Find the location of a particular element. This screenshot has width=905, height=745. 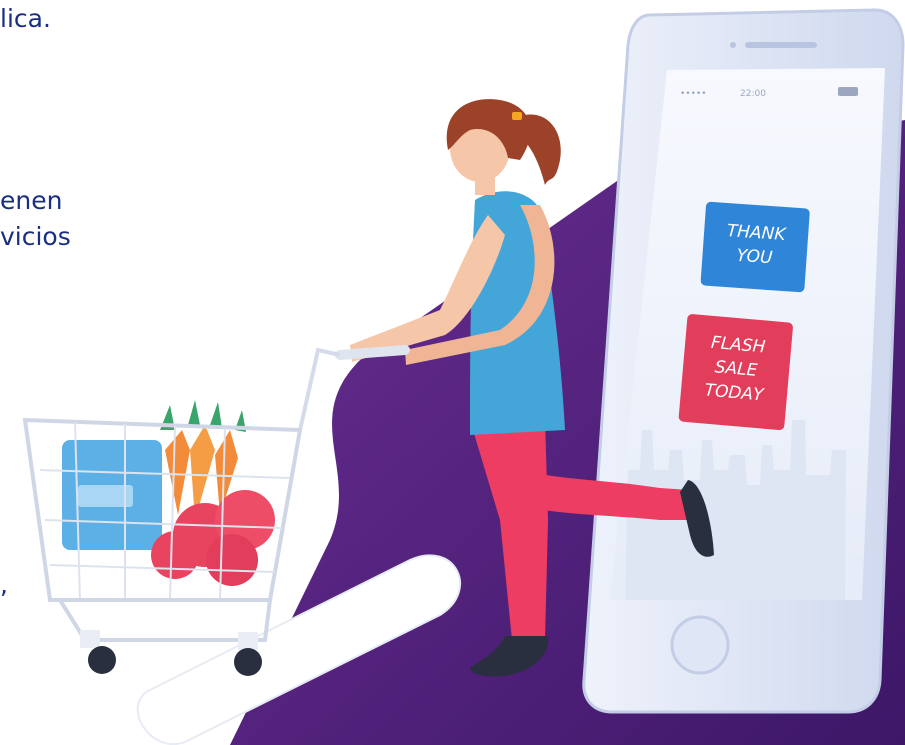

flash-sale-sign: FLASH SALE TODAY is located at coordinates (735, 372).